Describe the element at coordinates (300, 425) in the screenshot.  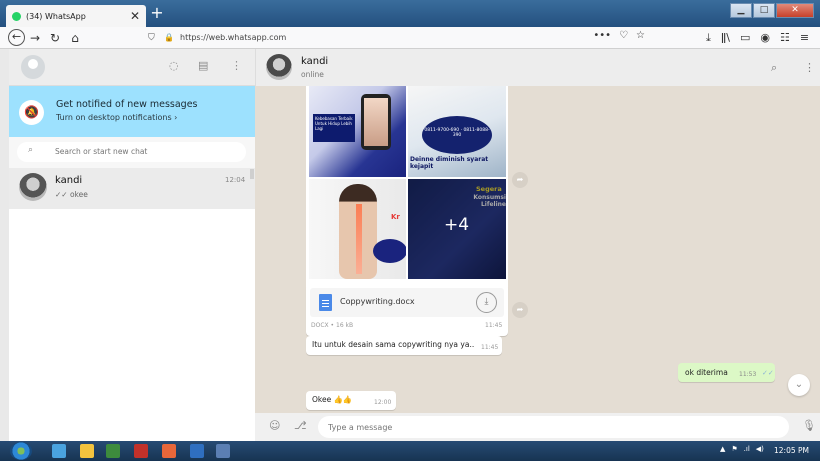
I see `attach-icon: ⎇` at that location.